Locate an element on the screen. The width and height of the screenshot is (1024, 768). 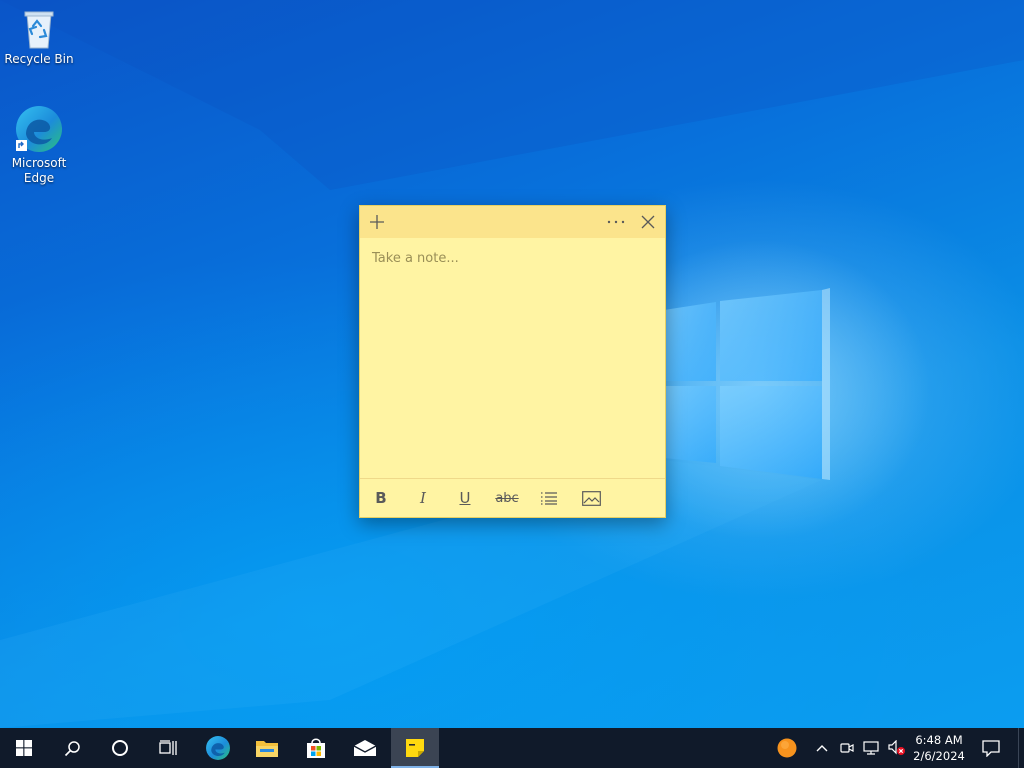
cortana-icon is located at coordinates (120, 748).